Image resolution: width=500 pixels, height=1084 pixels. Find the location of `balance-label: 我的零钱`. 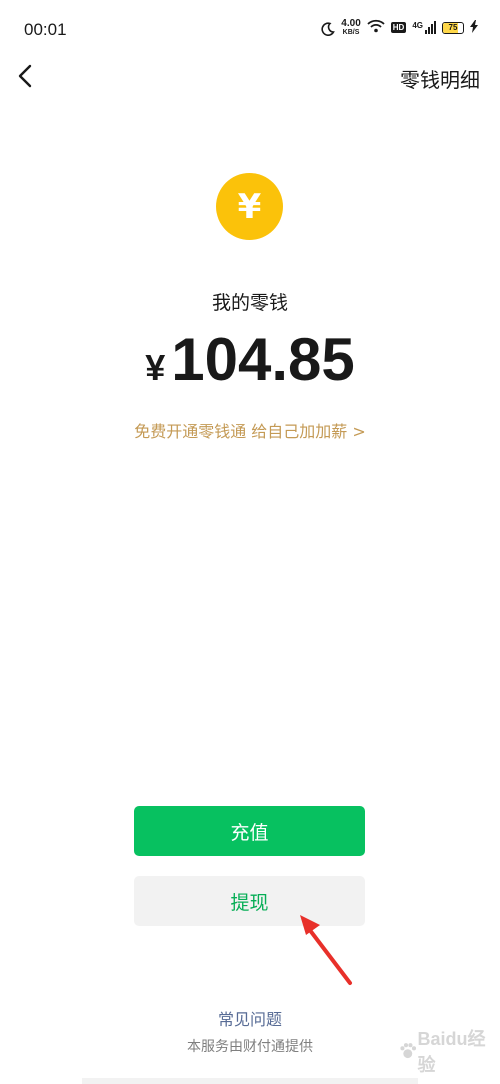

balance-label: 我的零钱 is located at coordinates (249, 303).